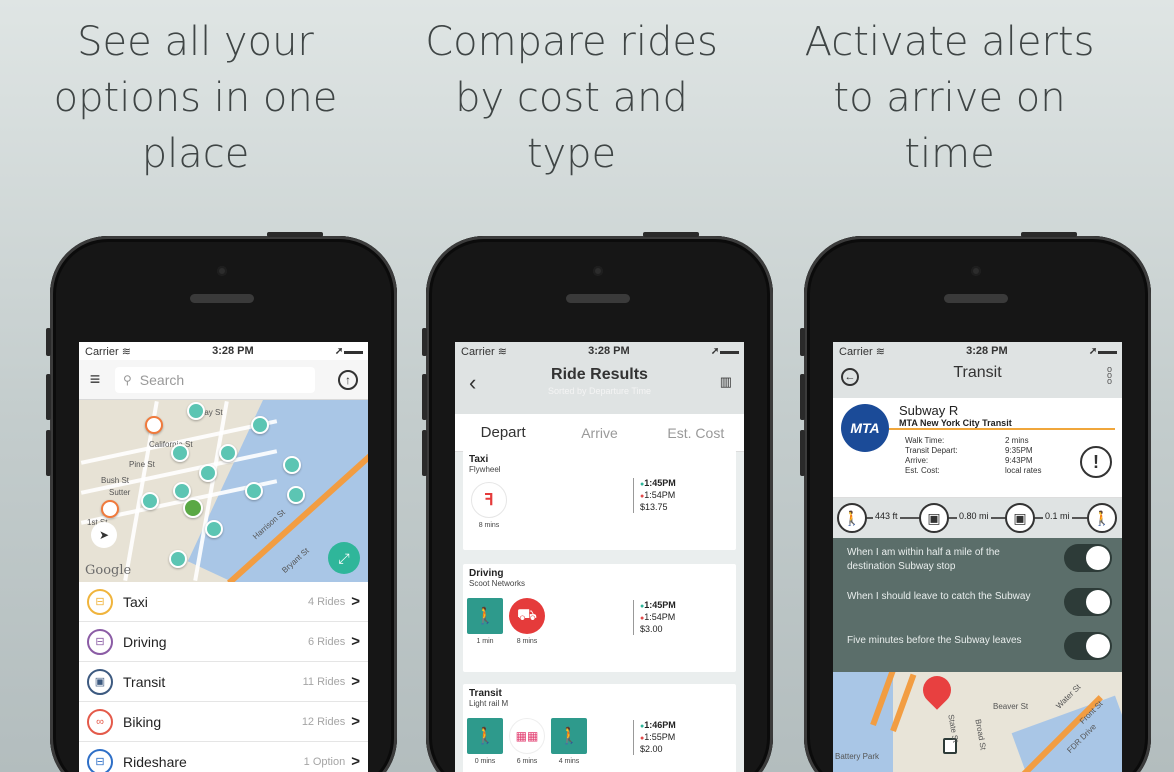 This screenshot has width=1174, height=772. What do you see at coordinates (348, 380) in the screenshot?
I see `locate-icon: ↑` at bounding box center [348, 380].